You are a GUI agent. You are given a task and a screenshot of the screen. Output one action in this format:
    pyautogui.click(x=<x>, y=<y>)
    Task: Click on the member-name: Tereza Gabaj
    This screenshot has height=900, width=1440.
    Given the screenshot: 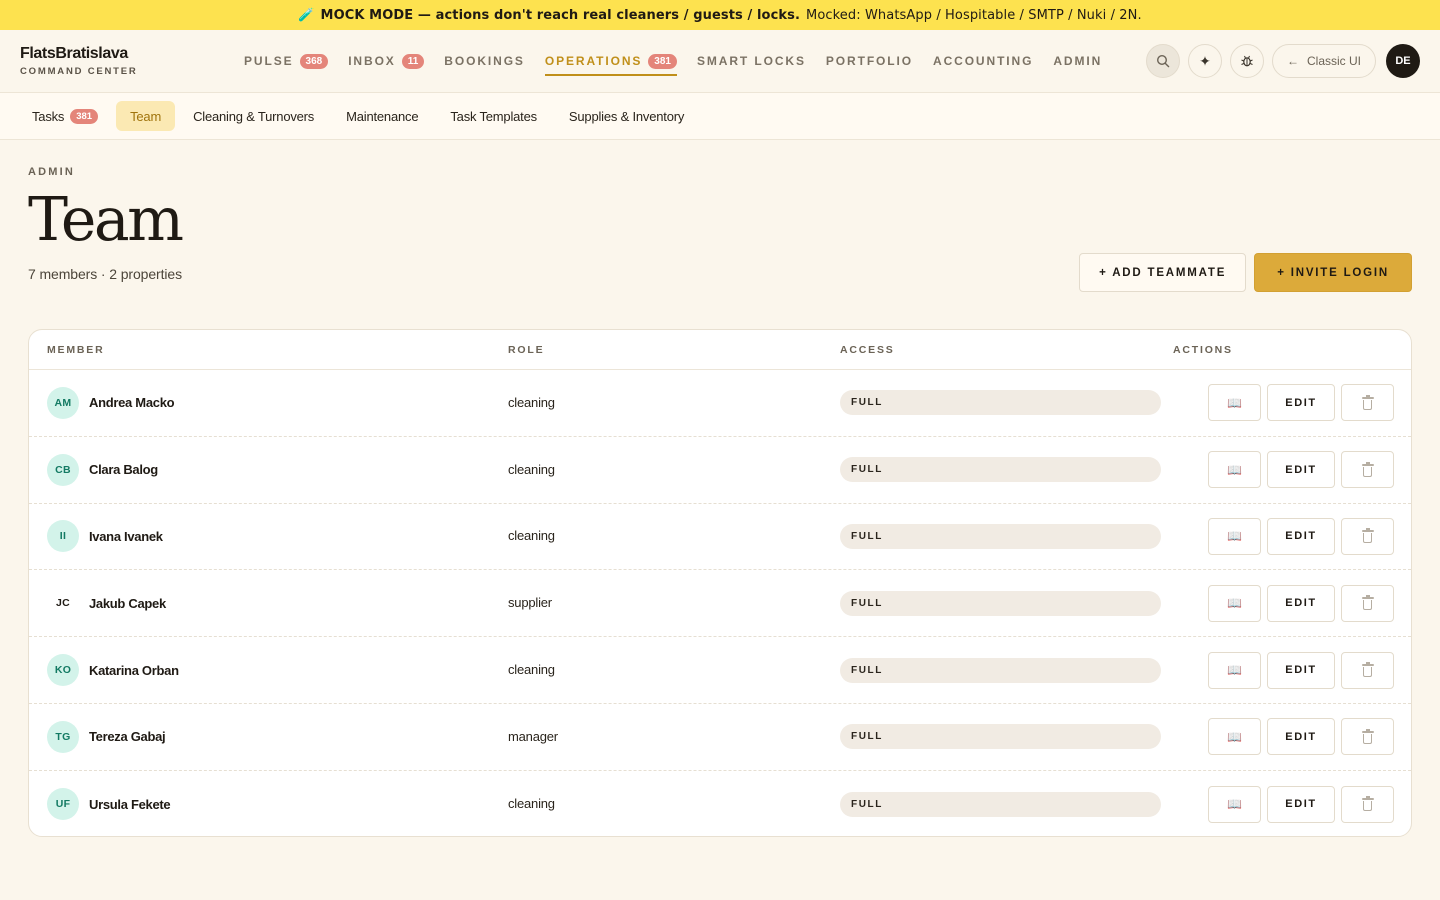 What is the action you would take?
    pyautogui.click(x=127, y=736)
    